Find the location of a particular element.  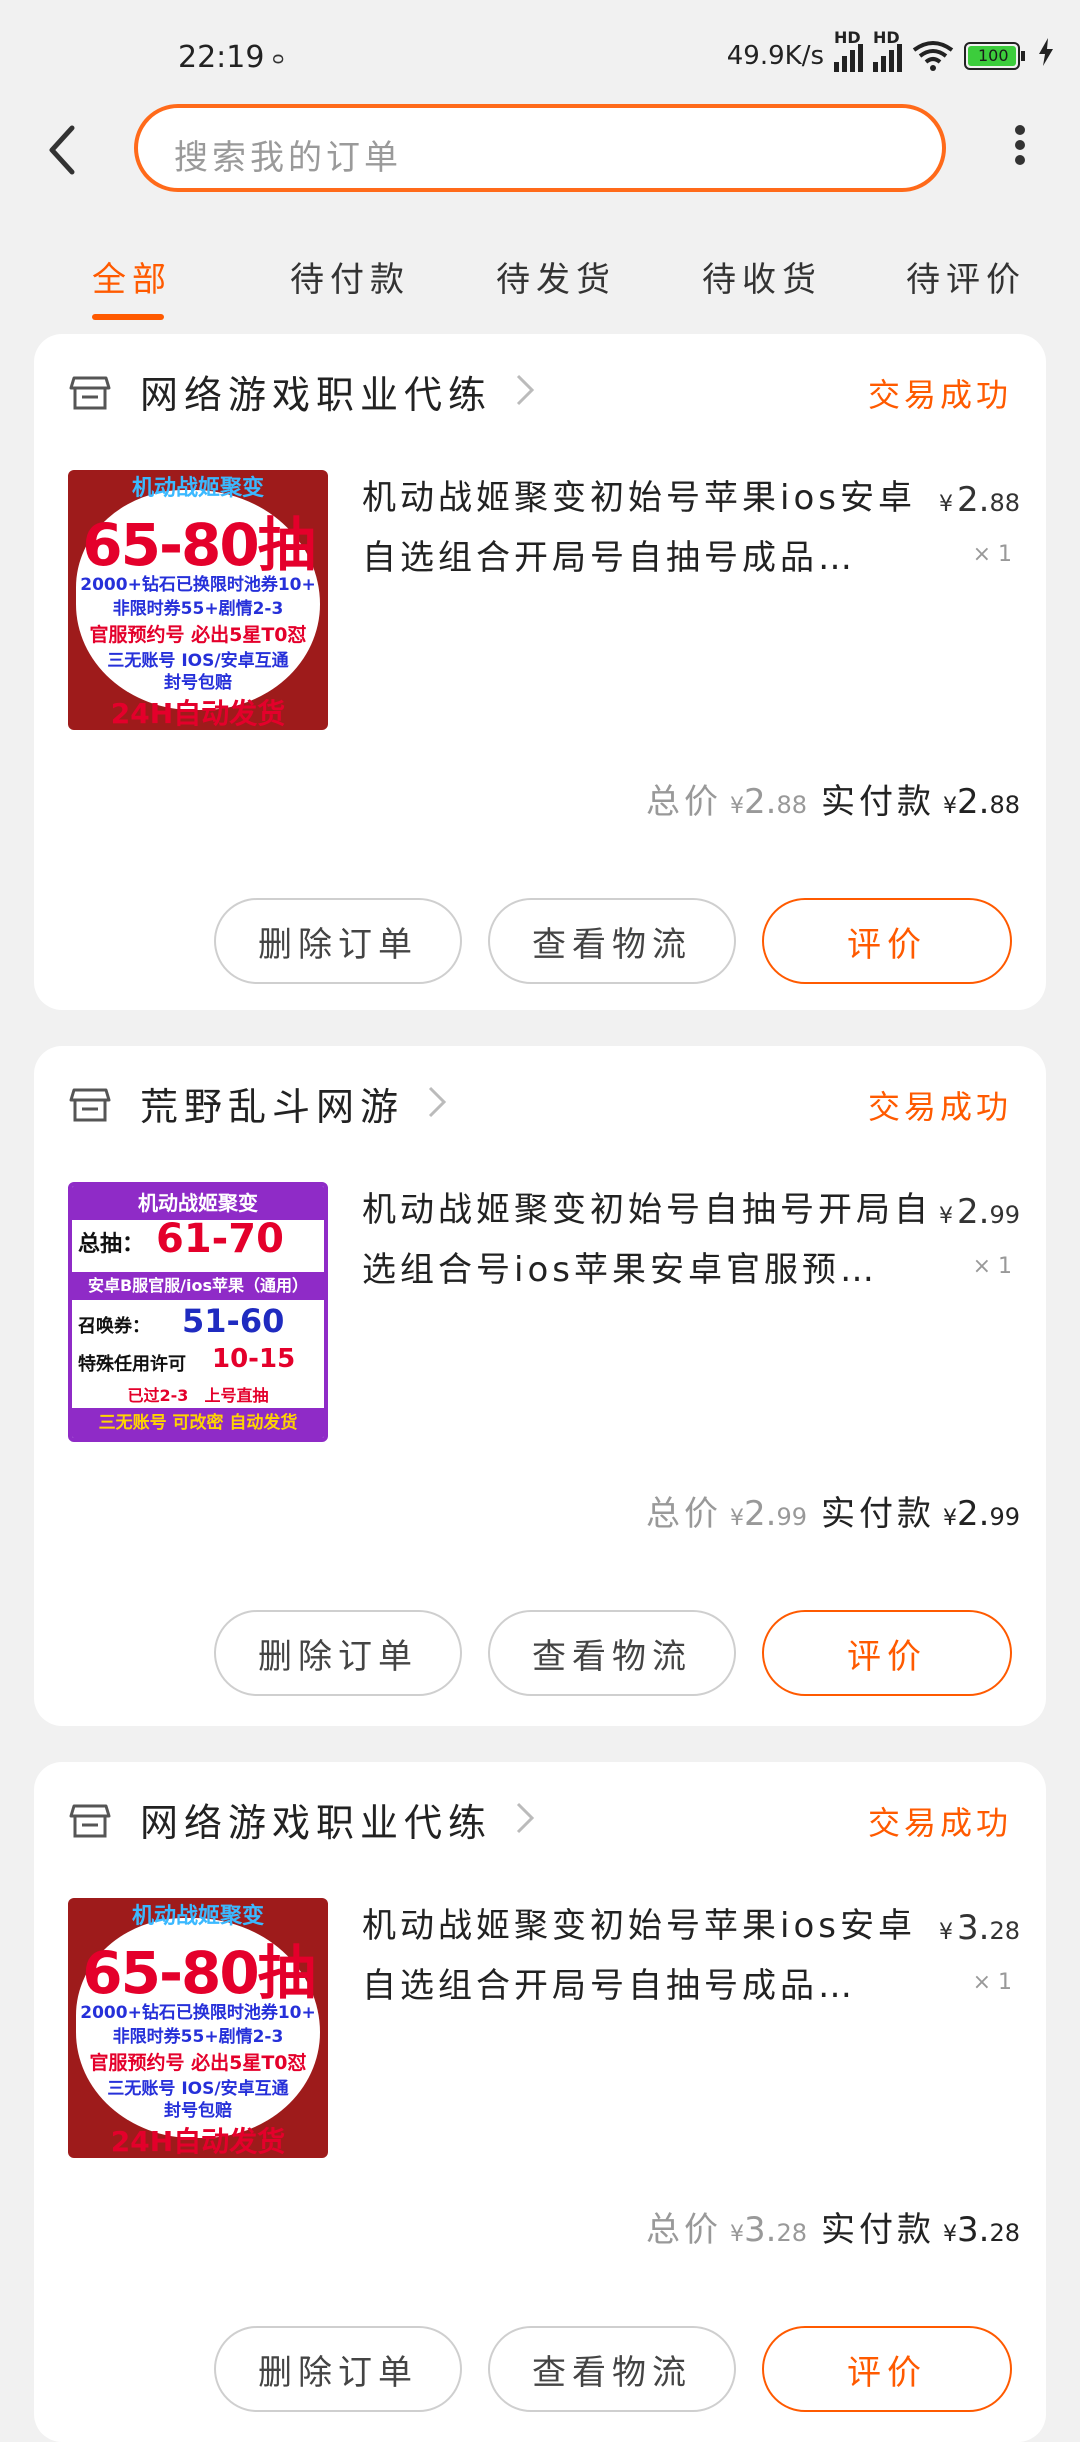

search-input: 搜索我的订单 is located at coordinates (540, 148).